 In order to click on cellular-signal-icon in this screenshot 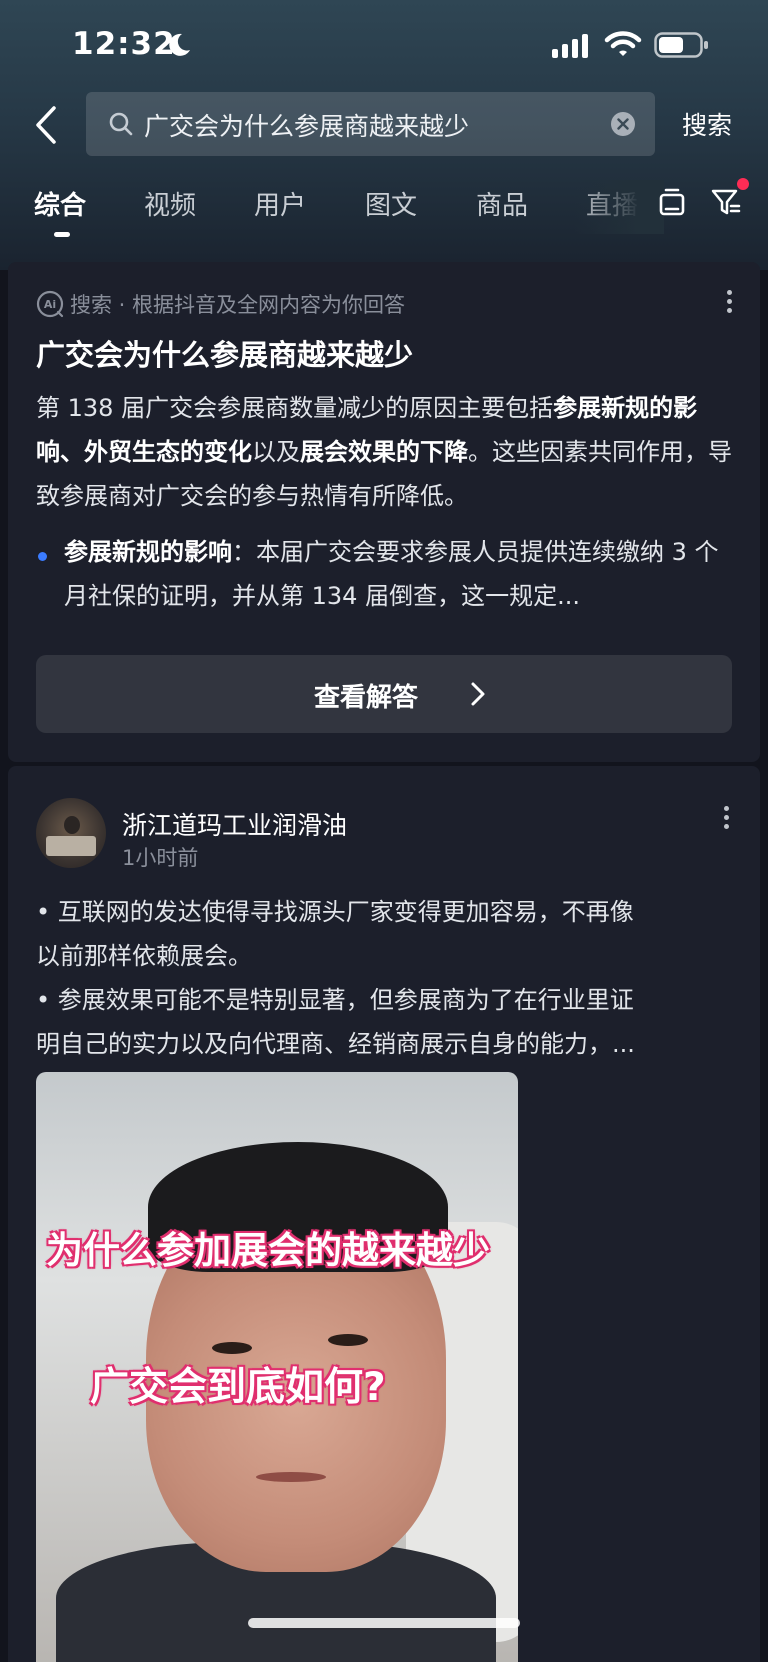, I will do `click(570, 45)`.